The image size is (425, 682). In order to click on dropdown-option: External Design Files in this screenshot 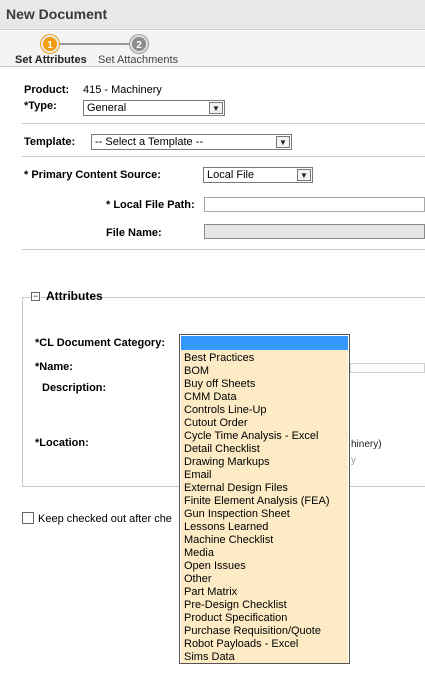, I will do `click(236, 488)`.